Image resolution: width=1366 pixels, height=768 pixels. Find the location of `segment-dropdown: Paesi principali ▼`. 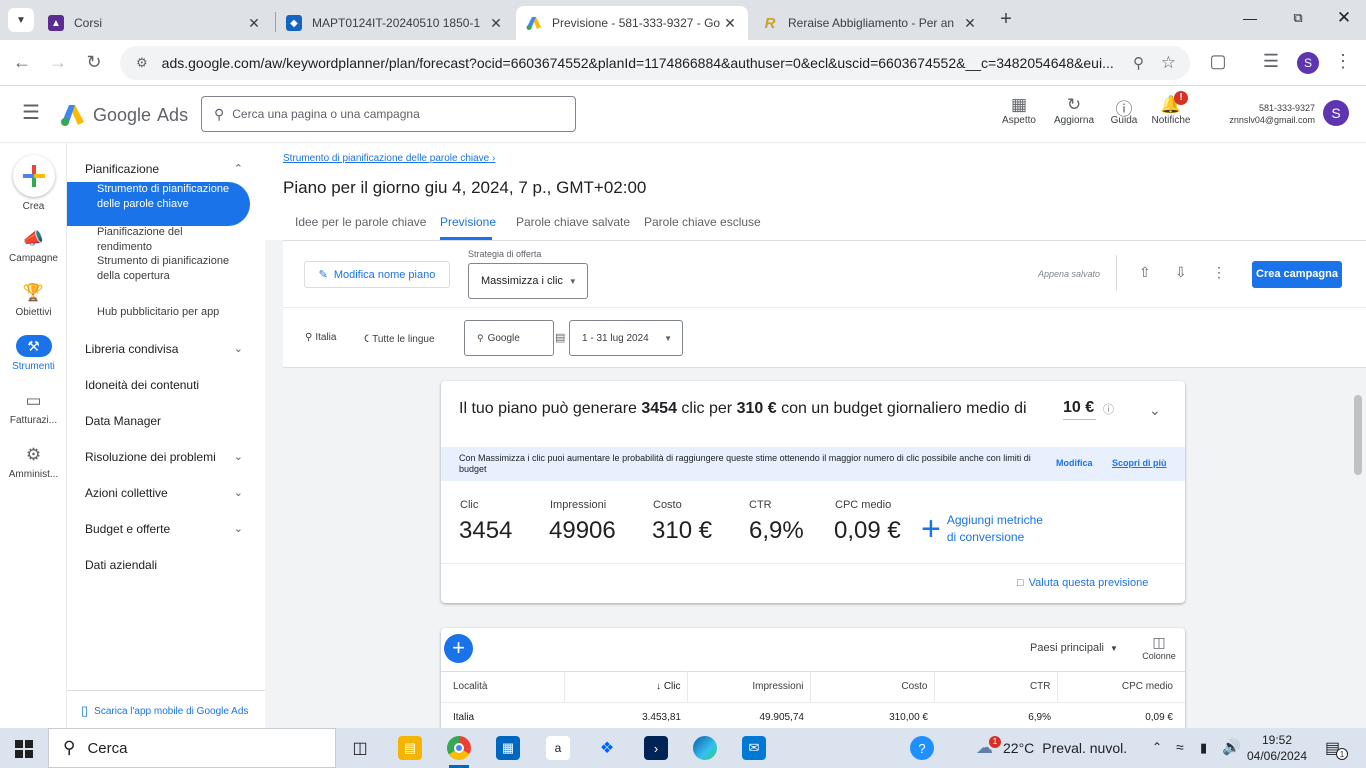

segment-dropdown: Paesi principali ▼ is located at coordinates (1074, 648).